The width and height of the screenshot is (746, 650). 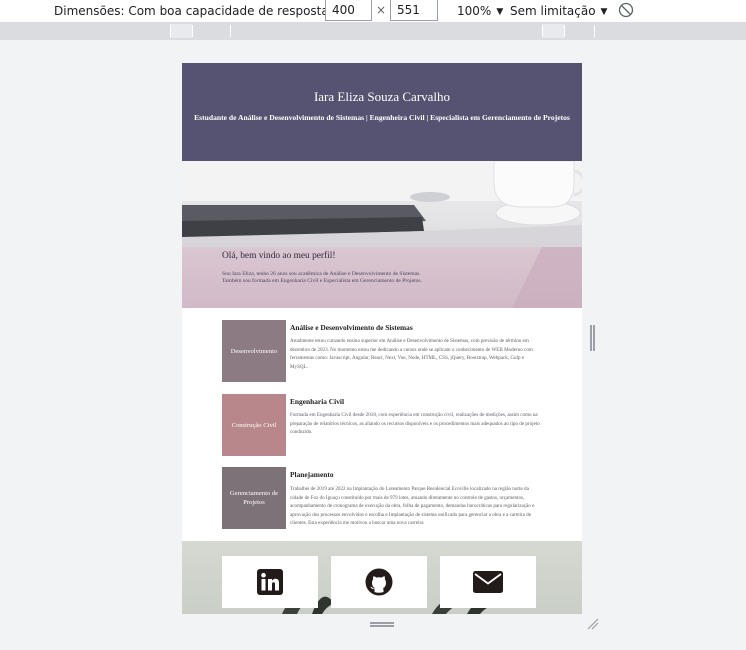 I want to click on github-icon, so click(x=379, y=582).